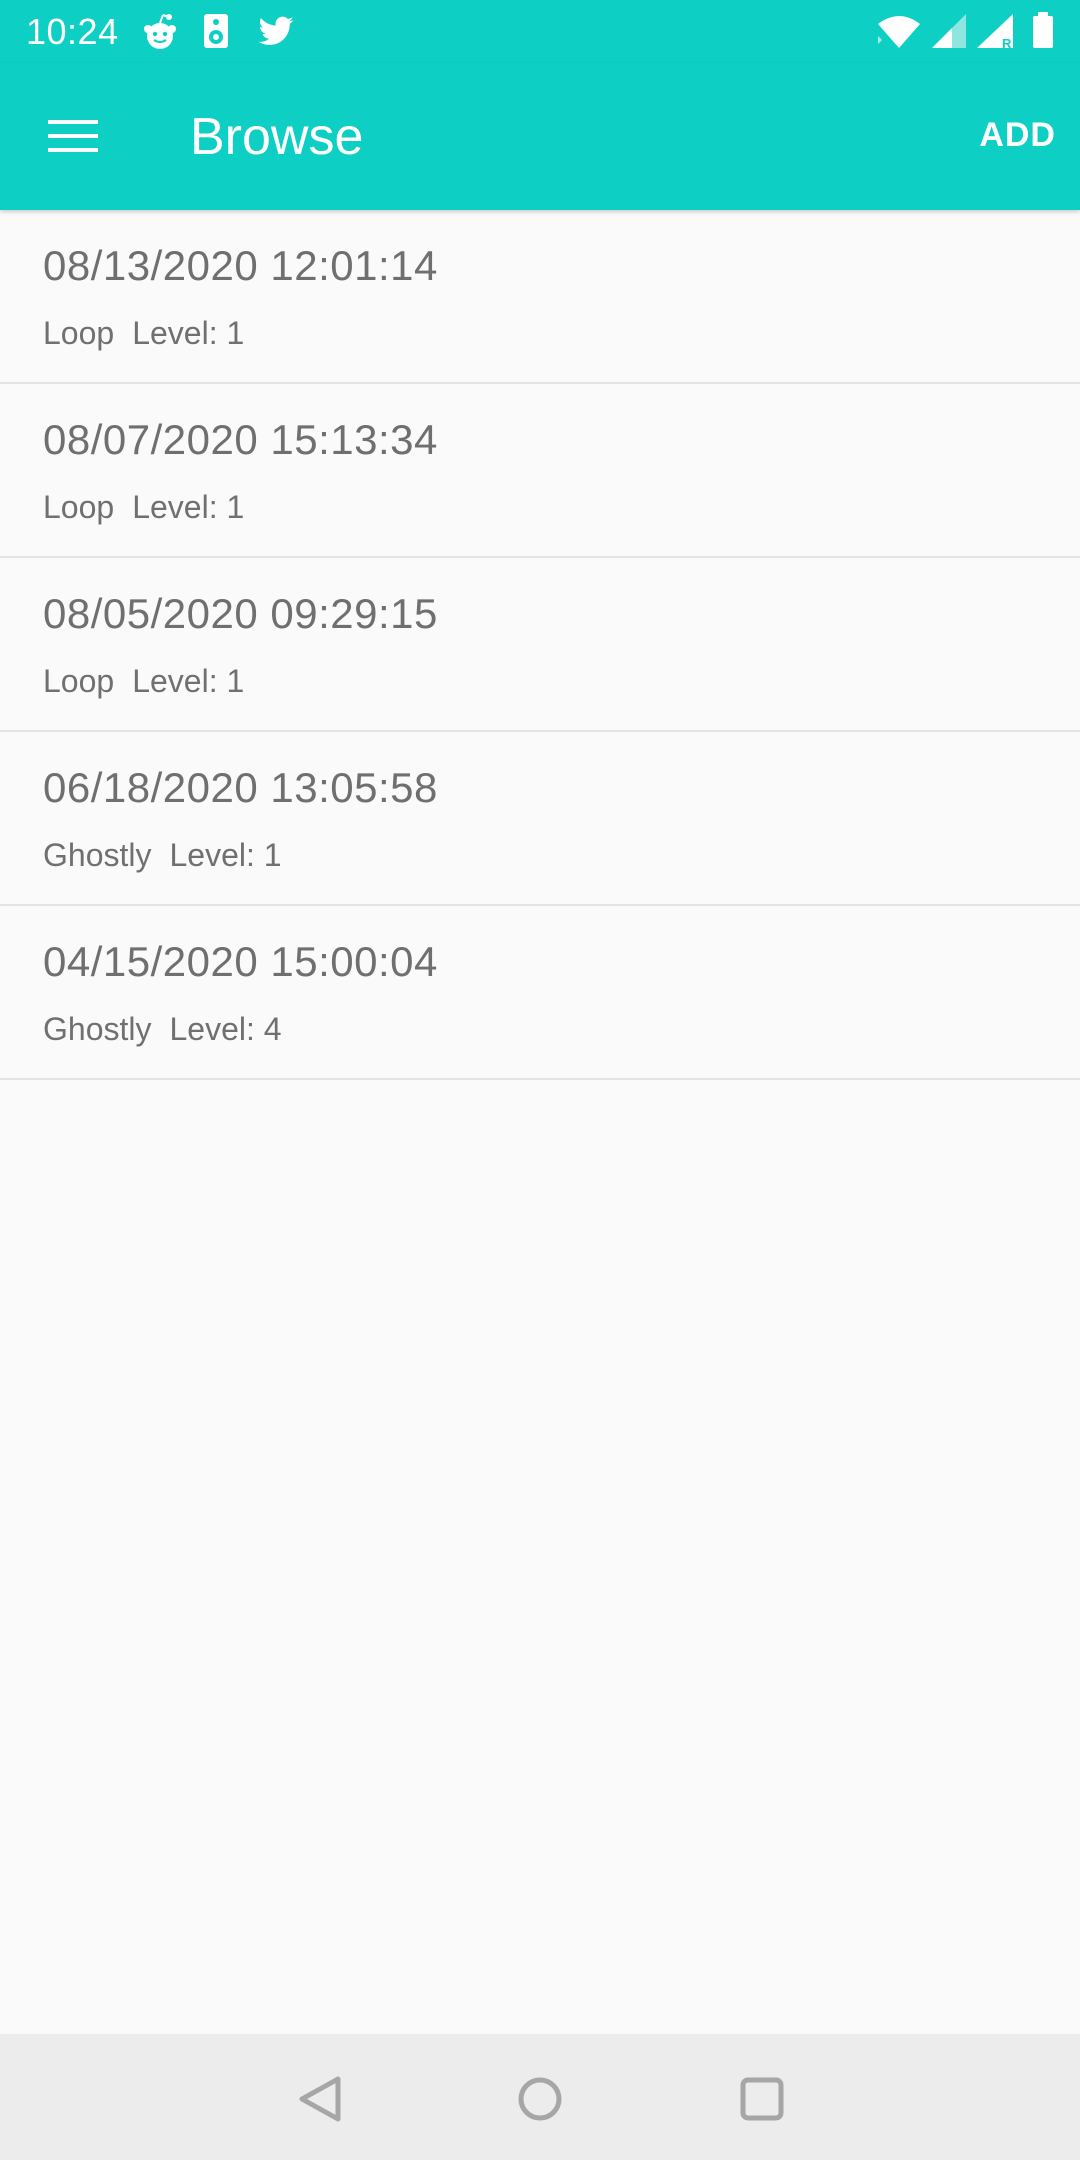 Image resolution: width=1080 pixels, height=2160 pixels. I want to click on item-date: 08/05/2020 09:29:15, so click(240, 613).